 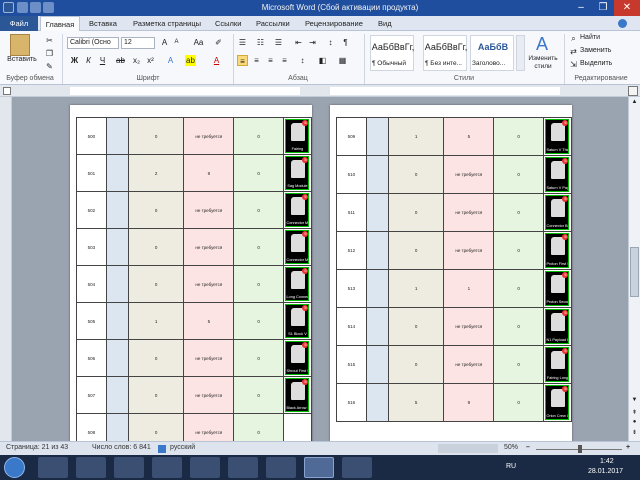 I want to click on style-normal: АаБбВвГг, ¶ Обычный, so click(x=392, y=53).